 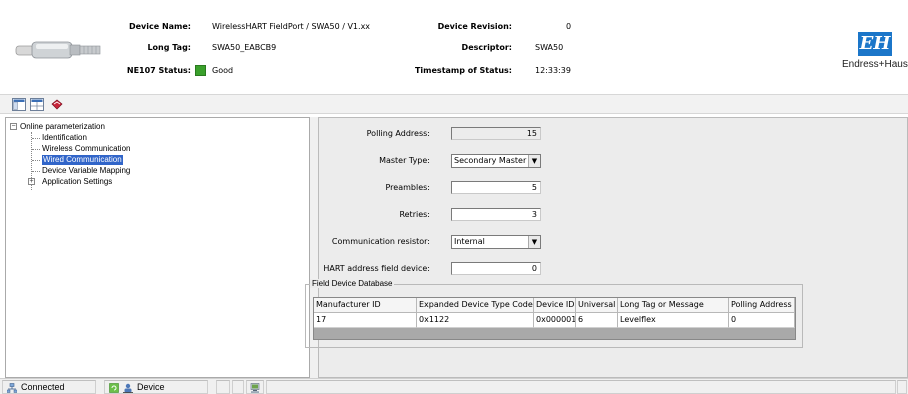 I want to click on toolbar, so click(x=454, y=104).